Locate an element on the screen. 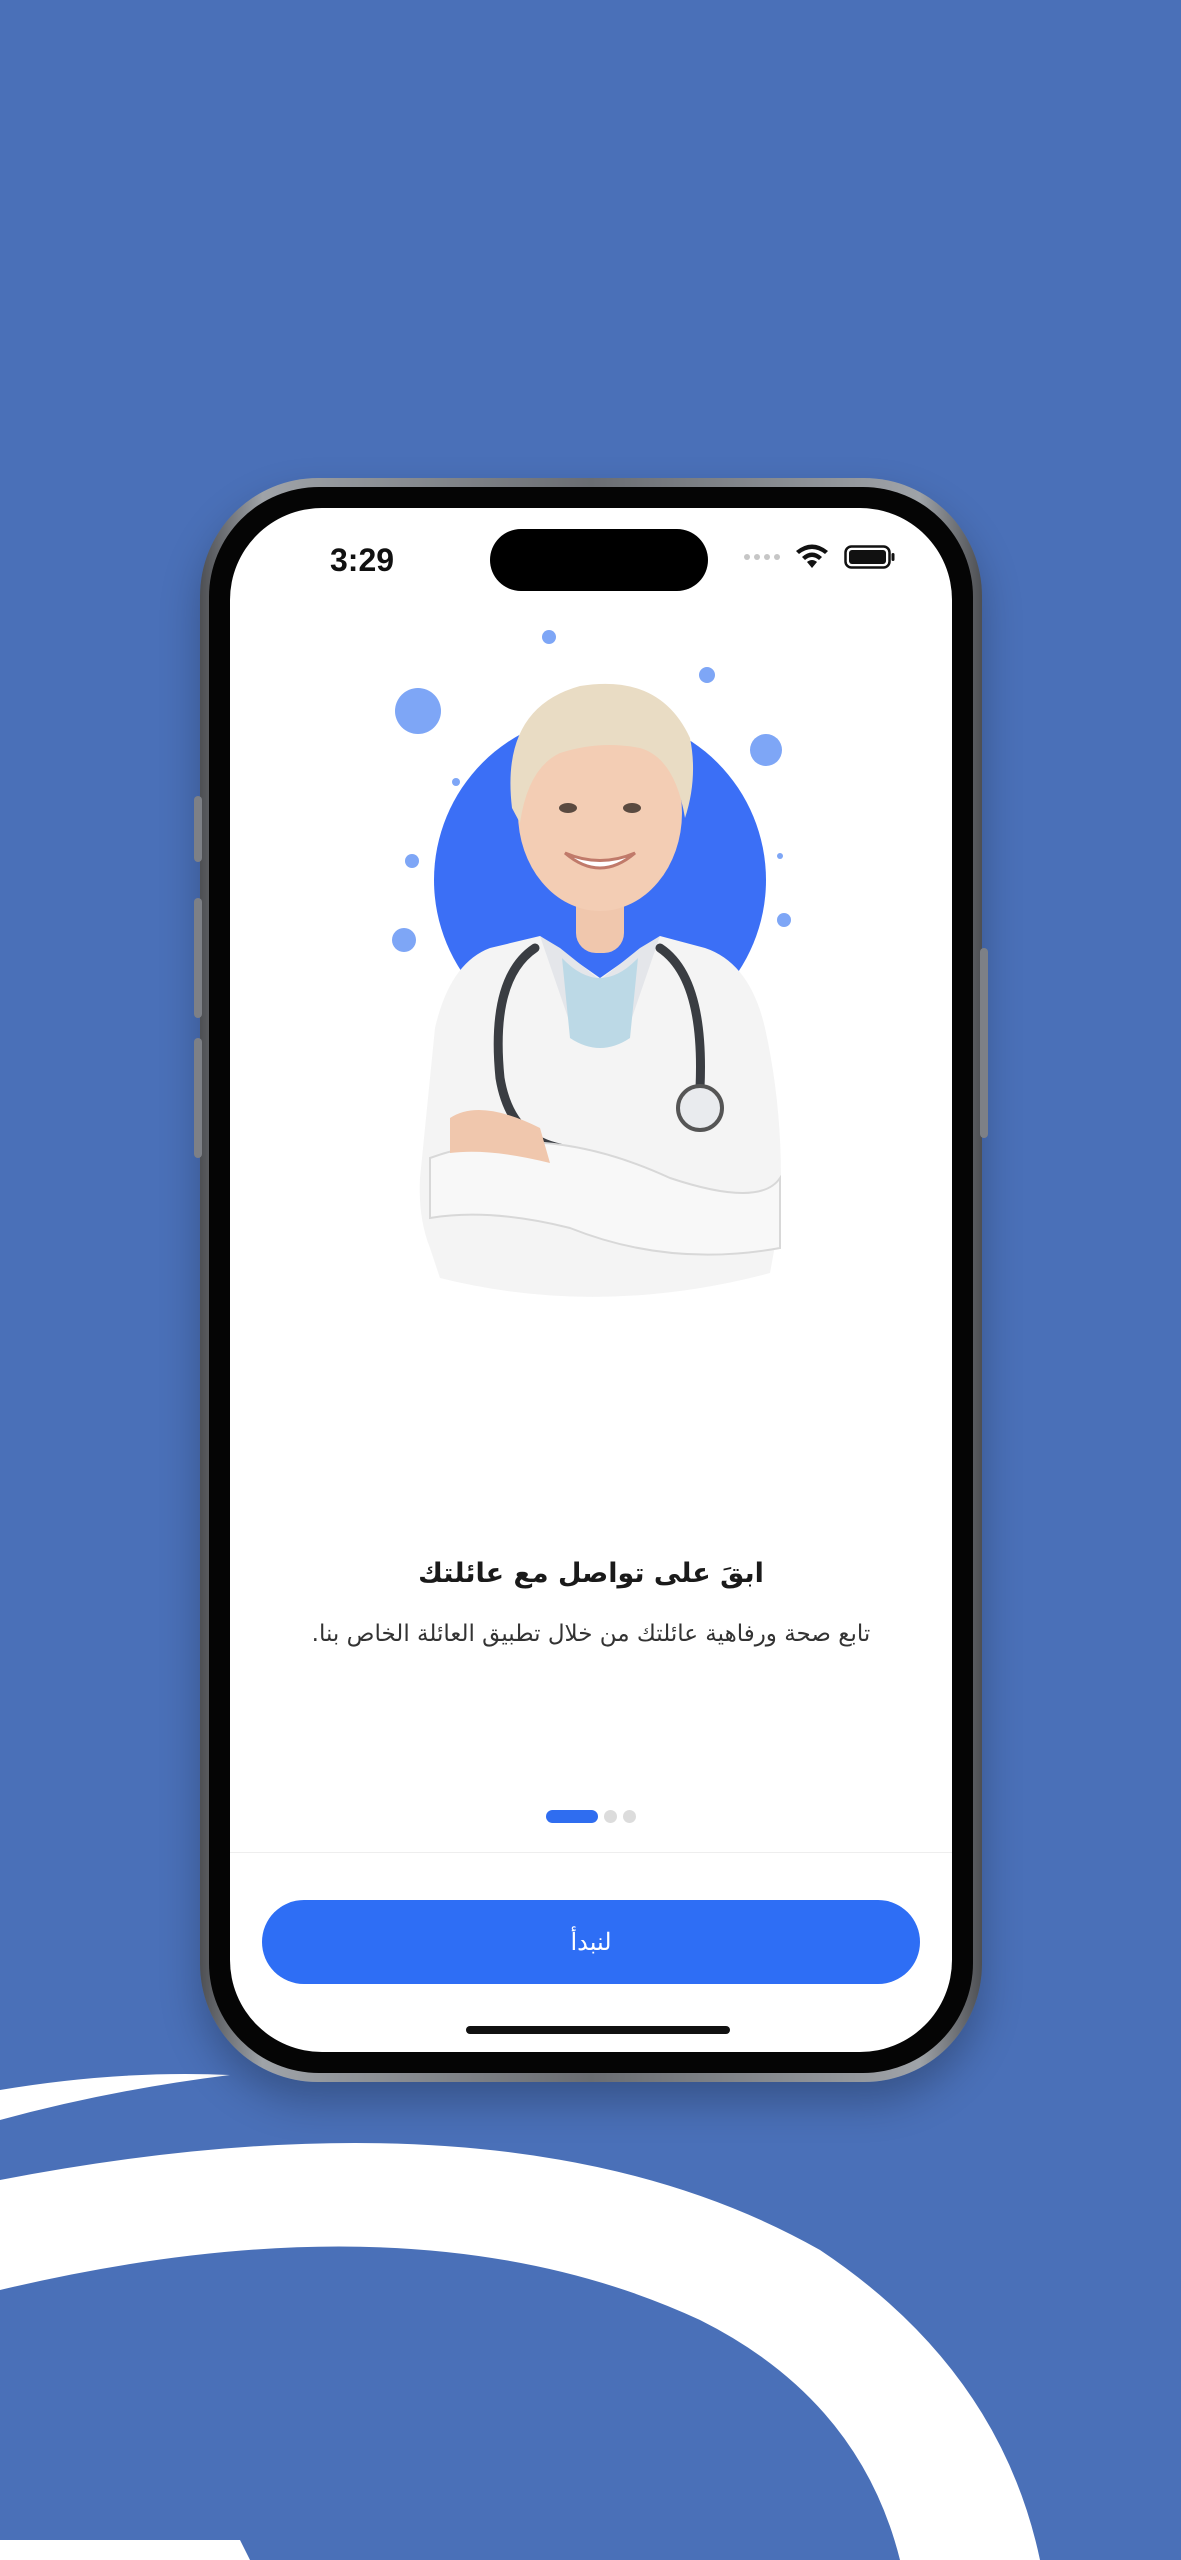 The height and width of the screenshot is (2560, 1181). doctor-illustration is located at coordinates (591, 963).